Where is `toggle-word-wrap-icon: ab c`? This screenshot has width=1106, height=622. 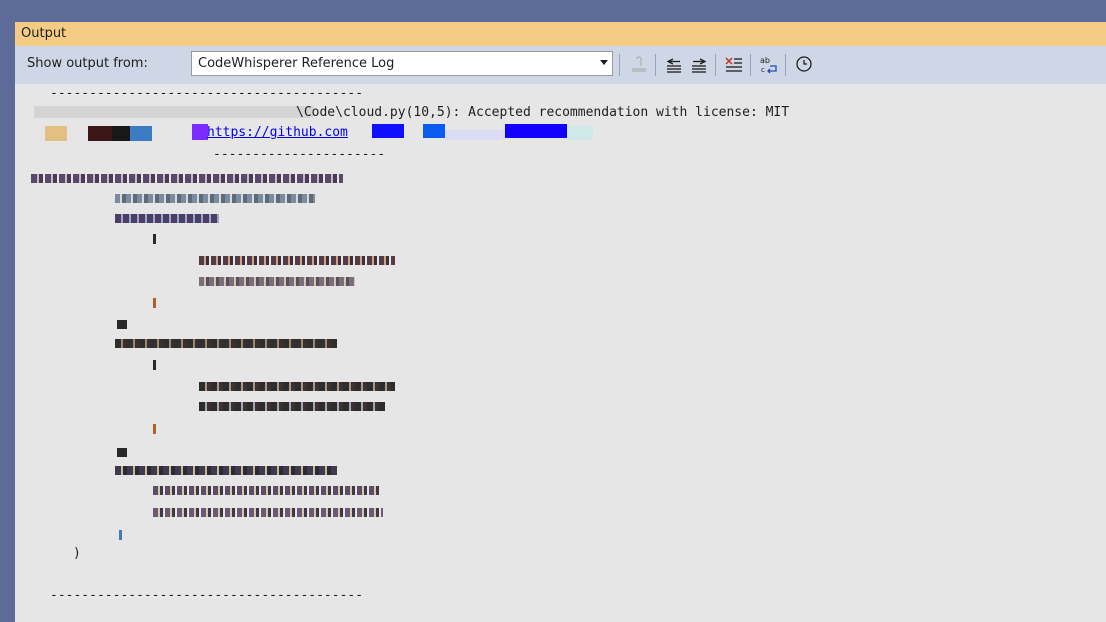
toggle-word-wrap-icon: ab c is located at coordinates (769, 64).